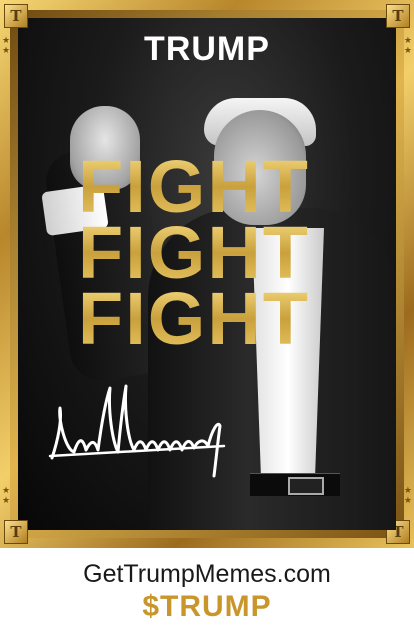  Describe the element at coordinates (306, 486) in the screenshot. I see `belt-buckle` at that location.